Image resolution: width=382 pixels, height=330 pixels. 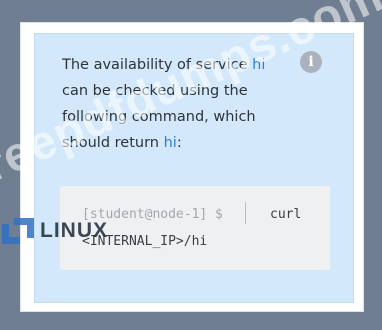 What do you see at coordinates (170, 143) in the screenshot?
I see `expected-output: hi` at bounding box center [170, 143].